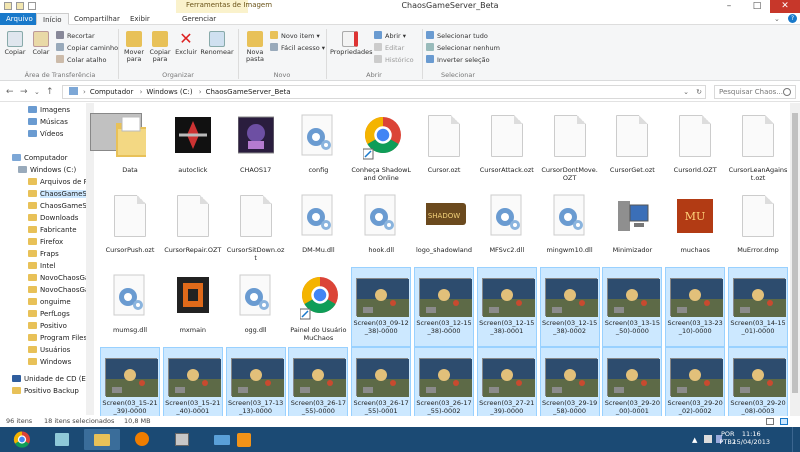 This screenshot has height=452, width=800. Describe the element at coordinates (506, 307) in the screenshot. I see `file-item: Screen(03_12-15_38)-0001` at that location.